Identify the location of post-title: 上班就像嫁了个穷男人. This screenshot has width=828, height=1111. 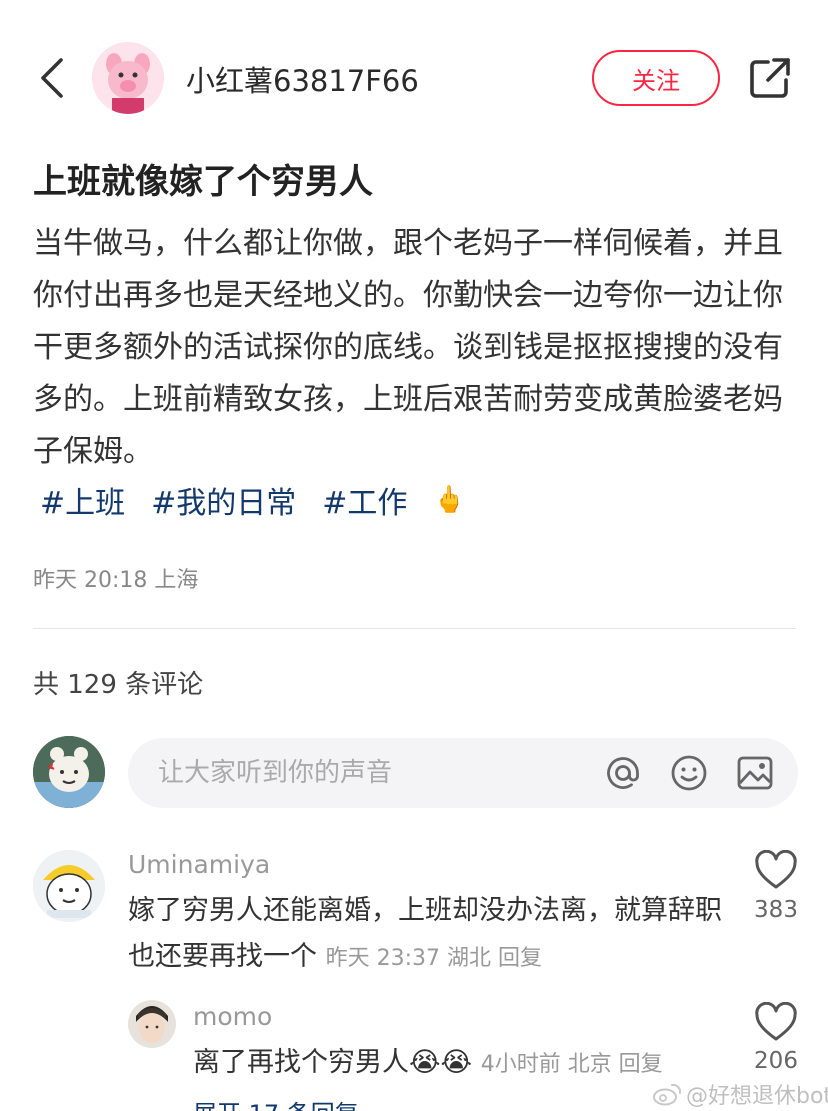
(203, 182).